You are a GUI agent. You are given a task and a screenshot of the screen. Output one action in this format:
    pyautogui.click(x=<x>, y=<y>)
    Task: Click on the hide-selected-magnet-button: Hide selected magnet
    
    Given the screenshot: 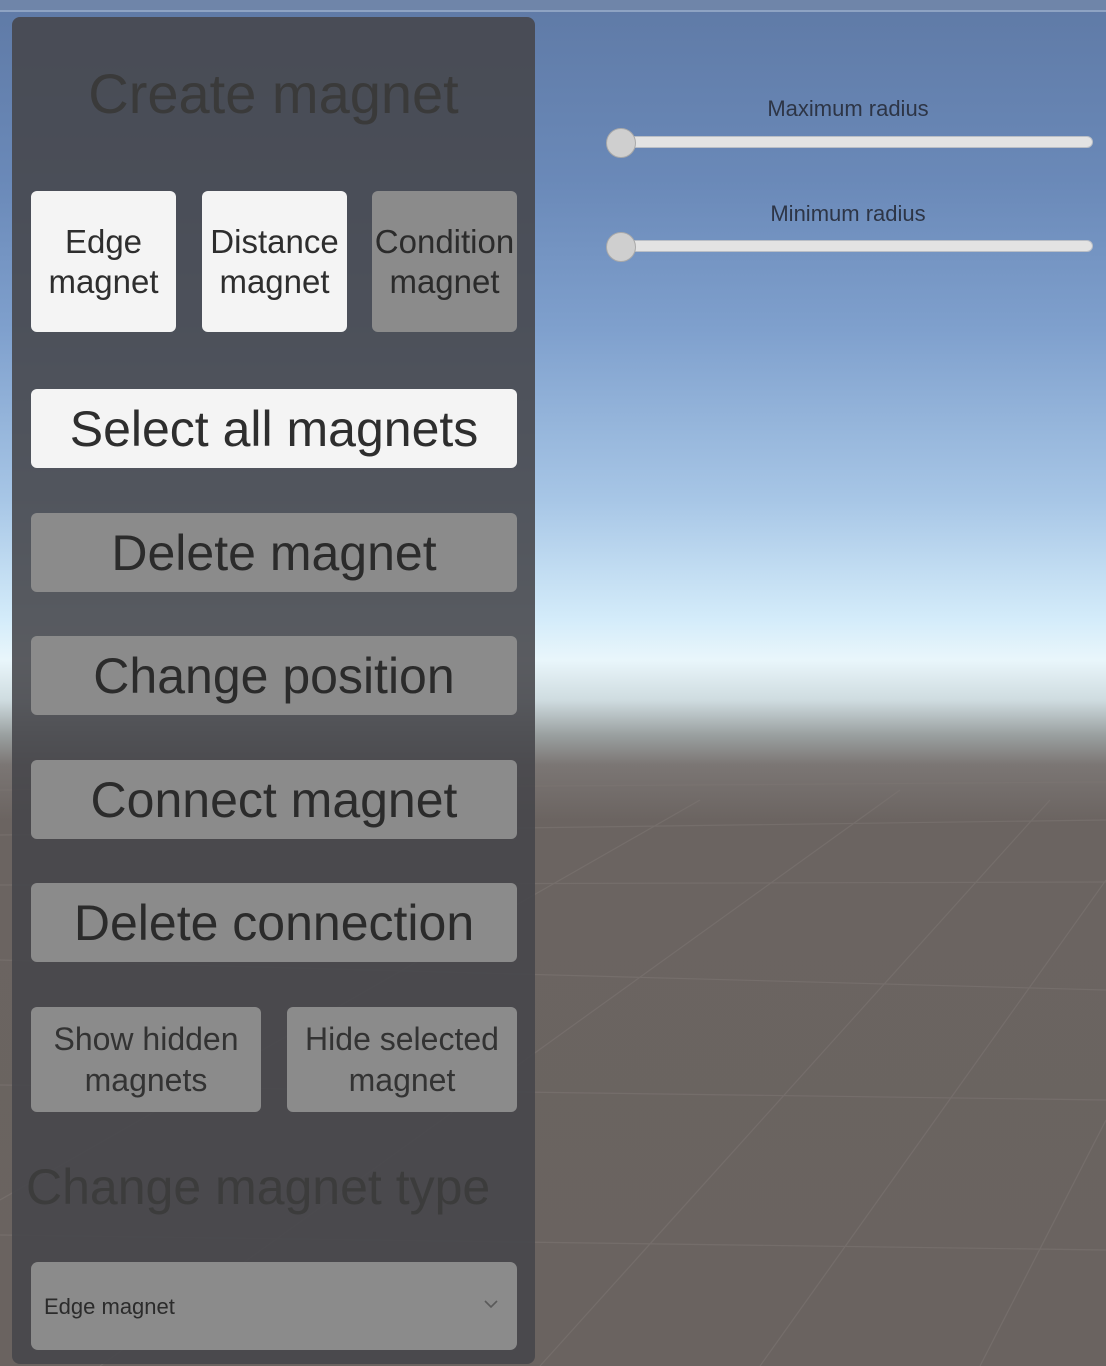 What is the action you would take?
    pyautogui.click(x=402, y=1059)
    